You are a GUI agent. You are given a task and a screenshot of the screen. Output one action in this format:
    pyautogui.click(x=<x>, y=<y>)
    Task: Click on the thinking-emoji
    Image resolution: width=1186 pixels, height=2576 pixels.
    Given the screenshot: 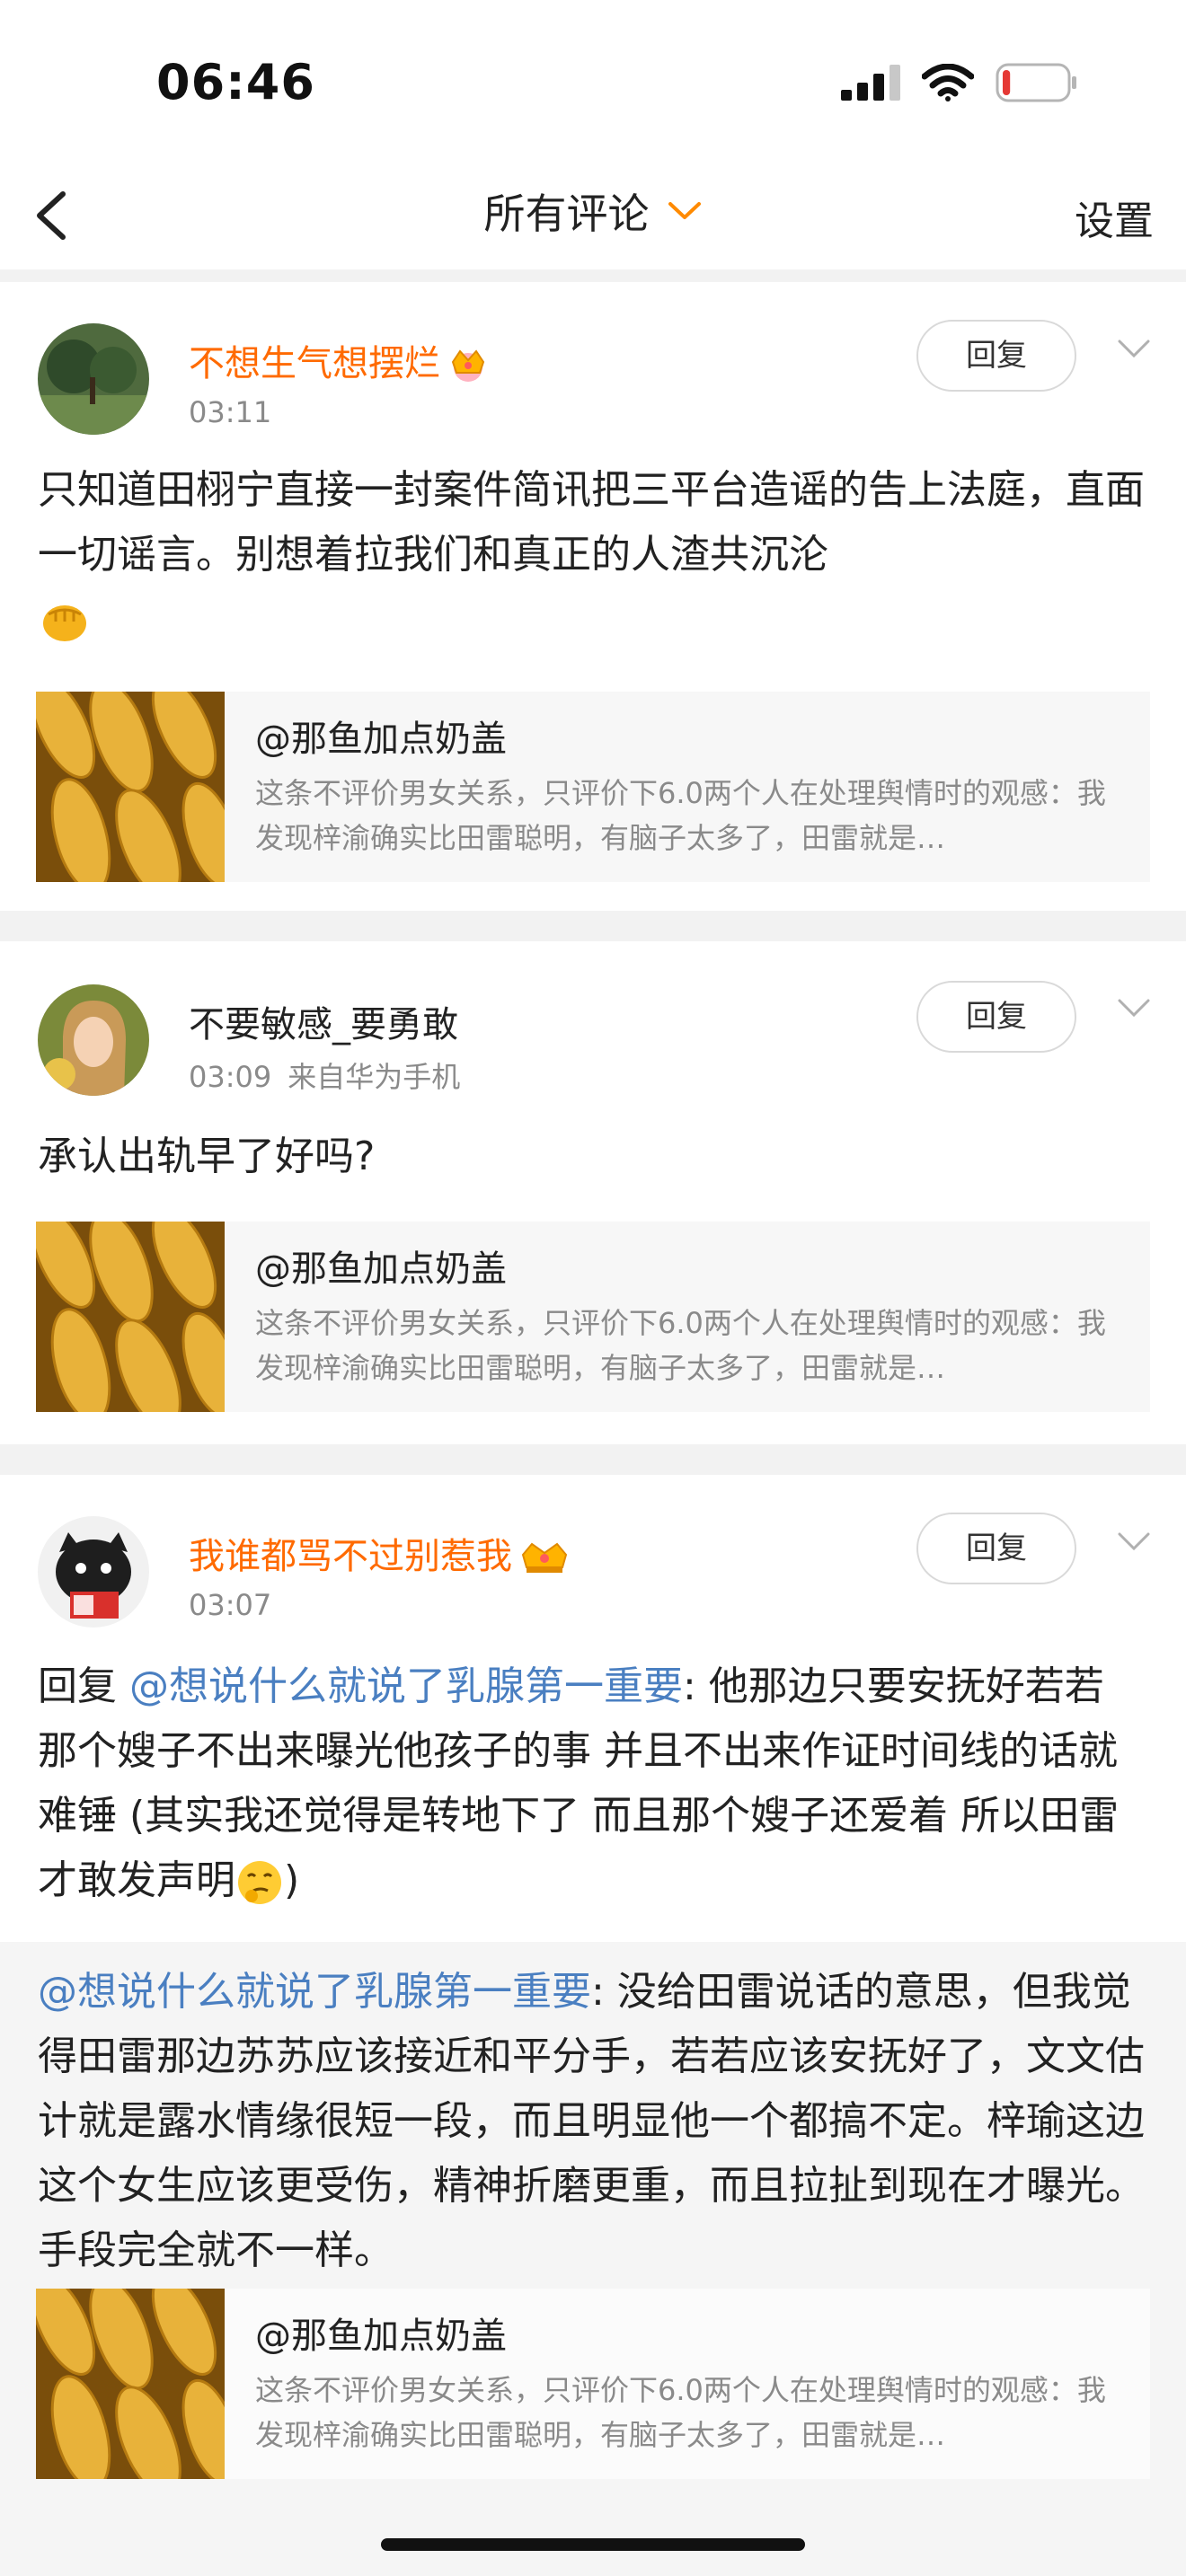 What is the action you would take?
    pyautogui.click(x=259, y=1882)
    